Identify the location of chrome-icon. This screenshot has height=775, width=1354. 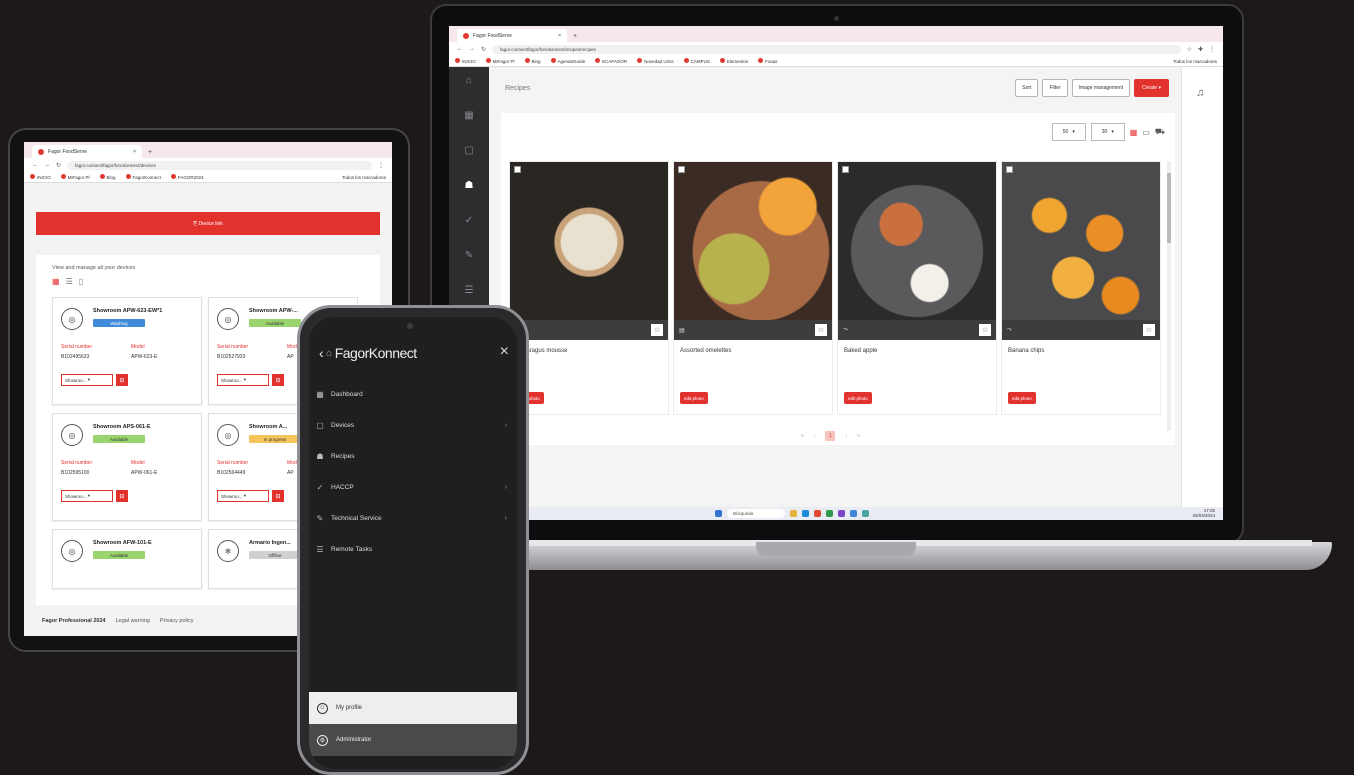
(817, 513).